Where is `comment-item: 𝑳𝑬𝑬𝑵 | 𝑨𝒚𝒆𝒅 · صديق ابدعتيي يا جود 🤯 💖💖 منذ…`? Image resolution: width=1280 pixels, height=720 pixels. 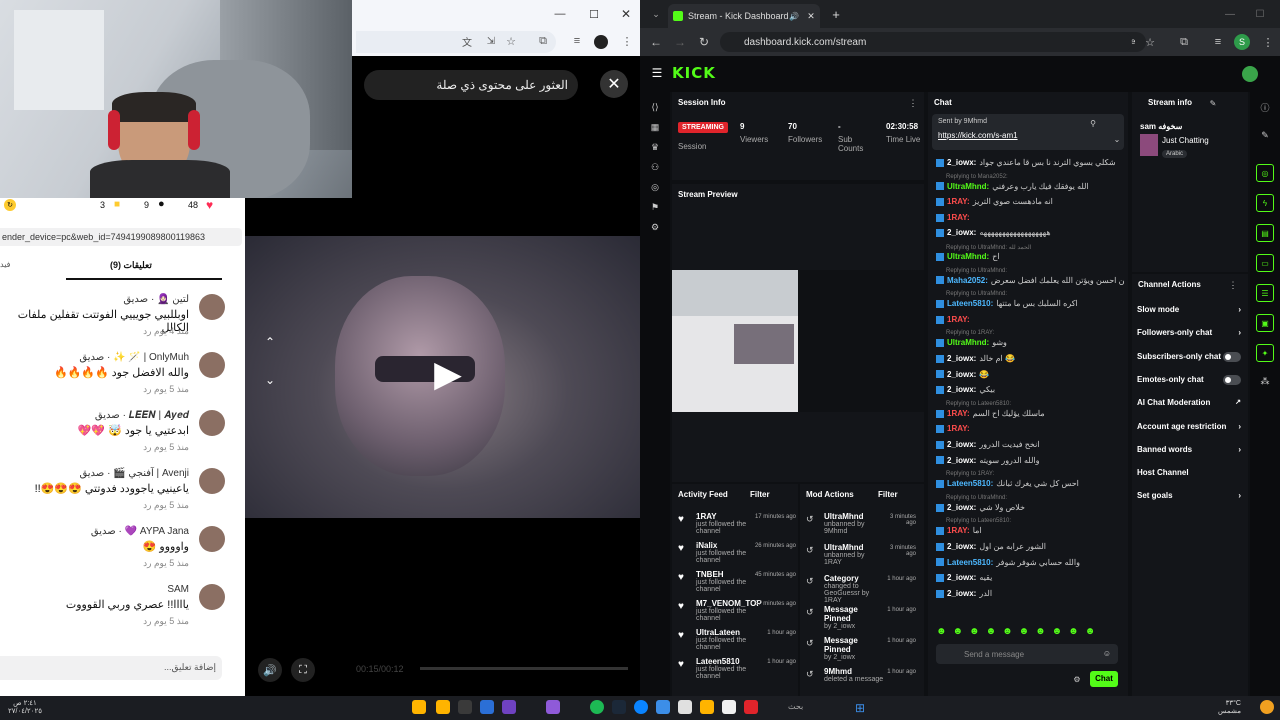
comment-item: 𝑳𝑬𝑬𝑵 | 𝑨𝒚𝒆𝒅 · صديق ابدعتيي يا جود 🤯 💖💖 منذ… is located at coordinates (122, 439).